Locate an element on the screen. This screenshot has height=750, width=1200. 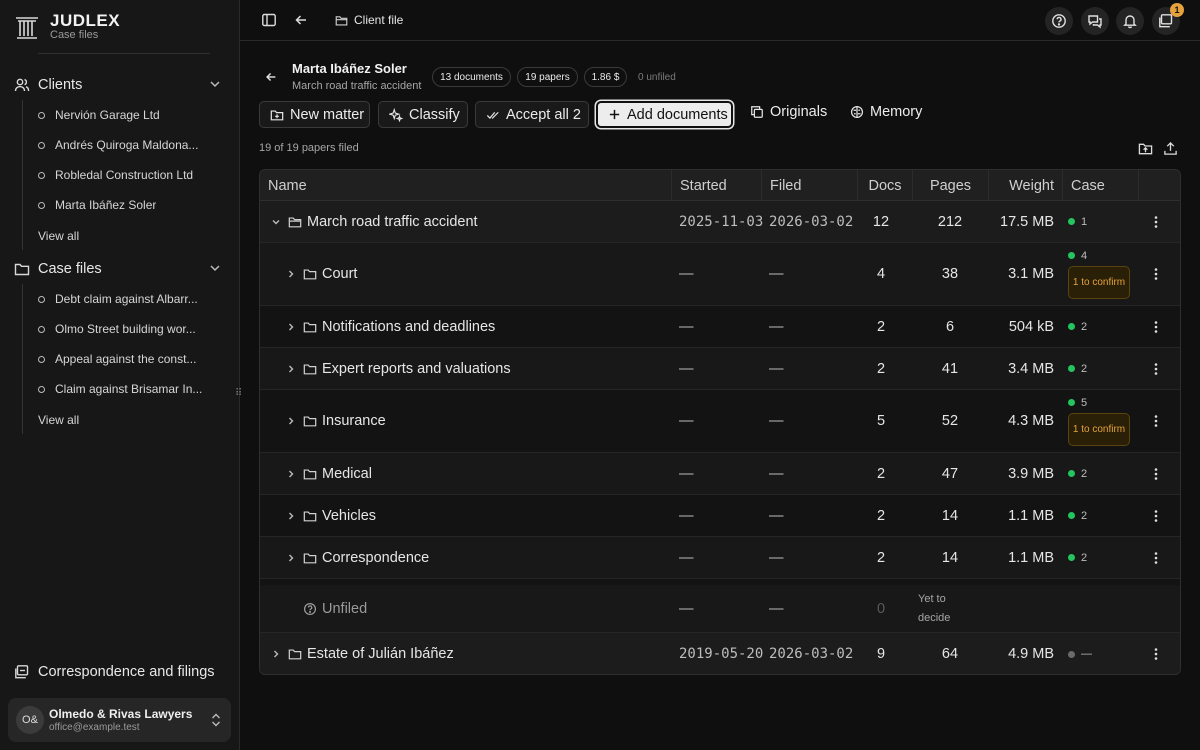
account-name: Olmedo & Rivas Lawyers is located at coordinates (121, 714).